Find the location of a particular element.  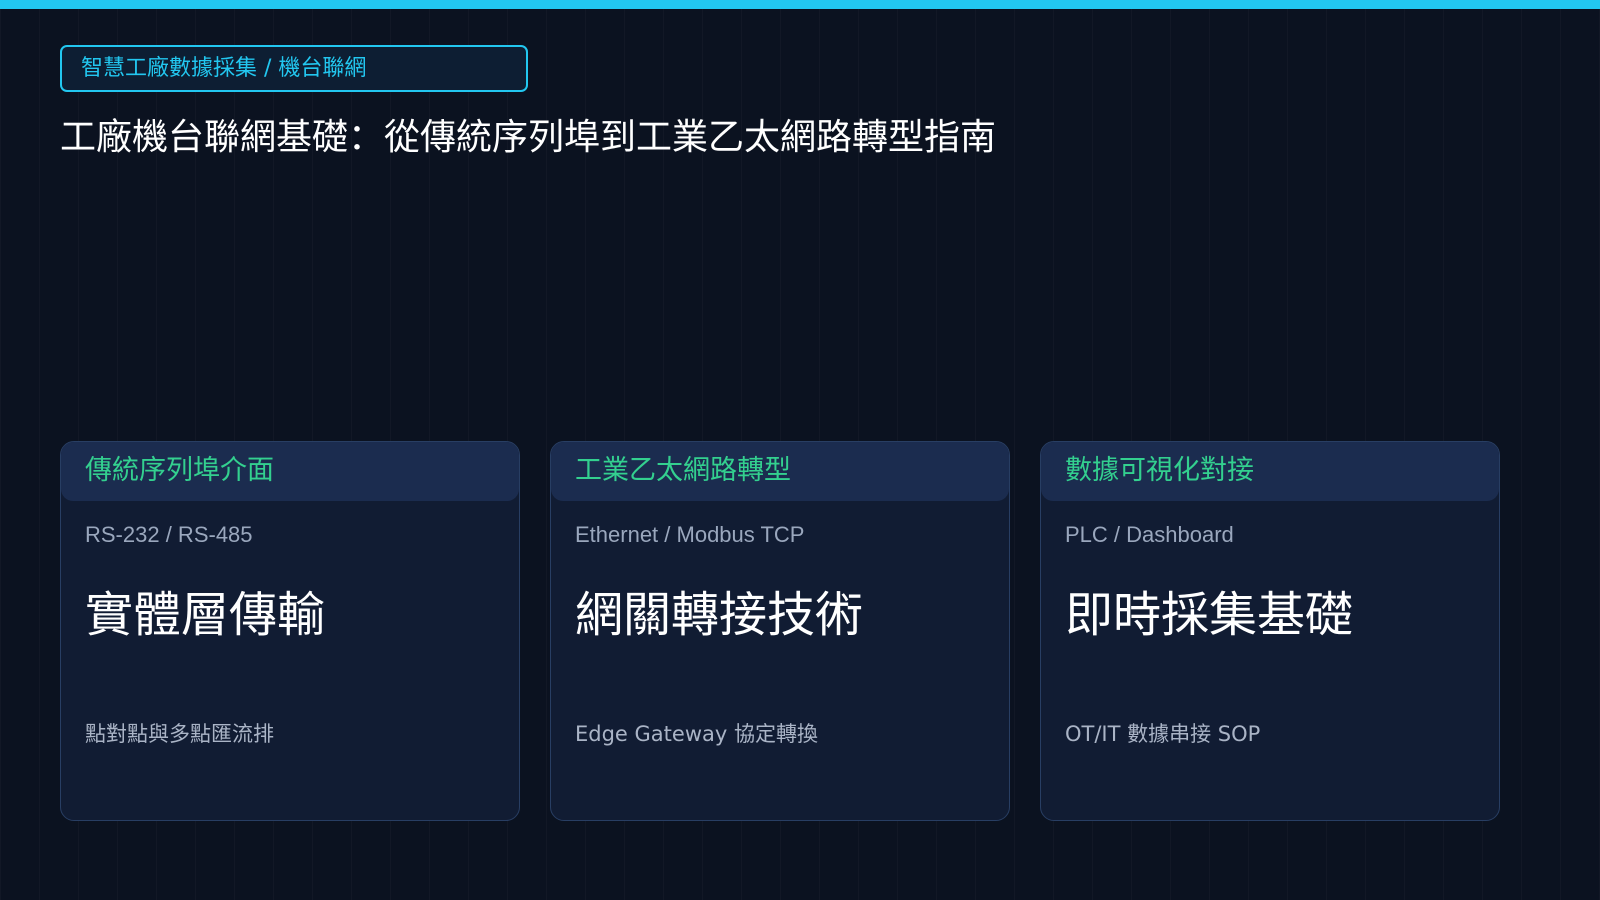

card-description: 點對點與多點匯流排 is located at coordinates (179, 734).